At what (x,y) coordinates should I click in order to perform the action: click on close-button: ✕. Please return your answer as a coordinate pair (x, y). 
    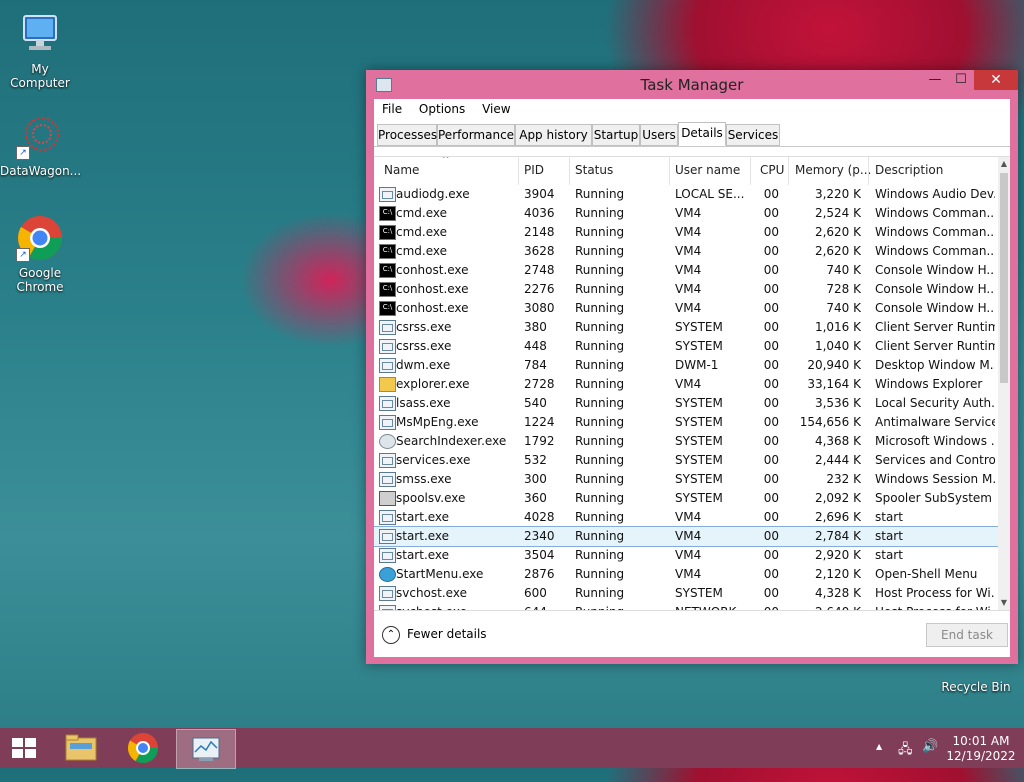
    Looking at the image, I should click on (996, 80).